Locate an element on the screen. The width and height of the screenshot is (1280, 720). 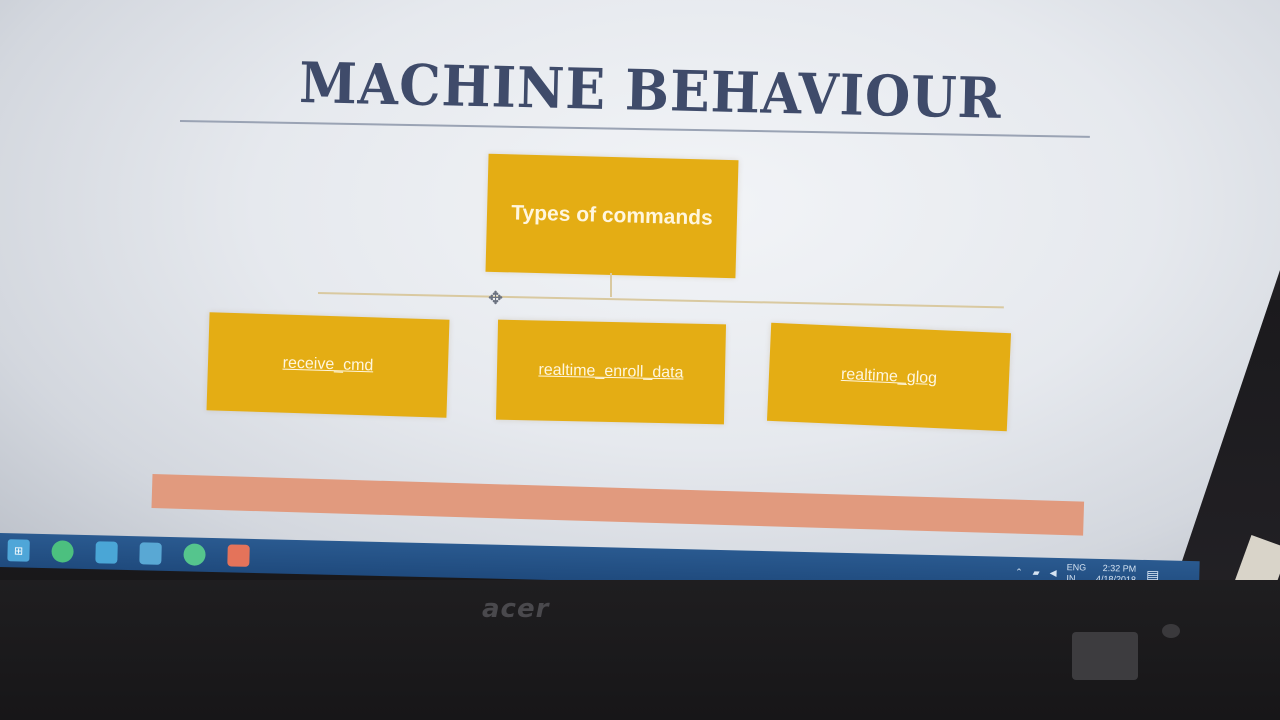
diagram-child-box-realtime-glog: realtime_glog is located at coordinates (889, 377).